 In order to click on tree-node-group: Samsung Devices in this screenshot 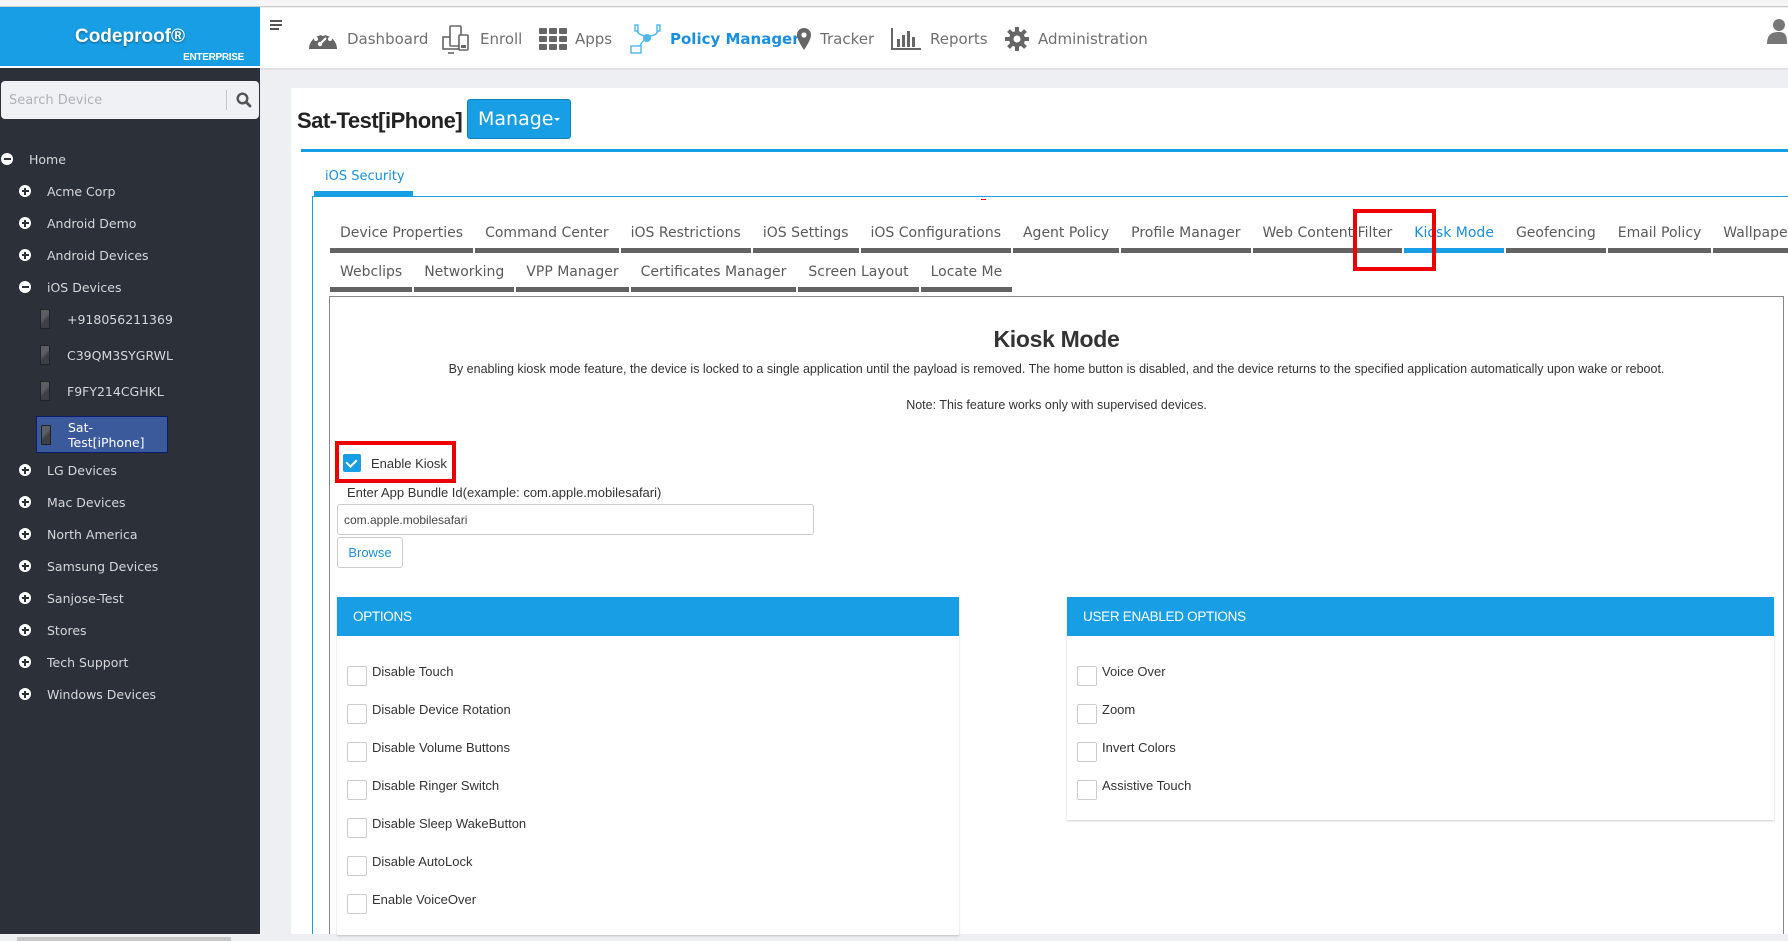, I will do `click(88, 566)`.